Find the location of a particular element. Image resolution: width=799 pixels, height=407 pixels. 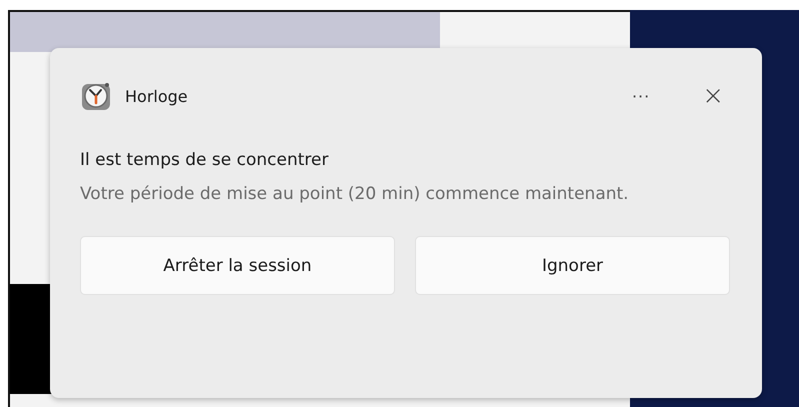

notification-message: Votre période de mise au point (20 min) commence maintenant. is located at coordinates (355, 194).